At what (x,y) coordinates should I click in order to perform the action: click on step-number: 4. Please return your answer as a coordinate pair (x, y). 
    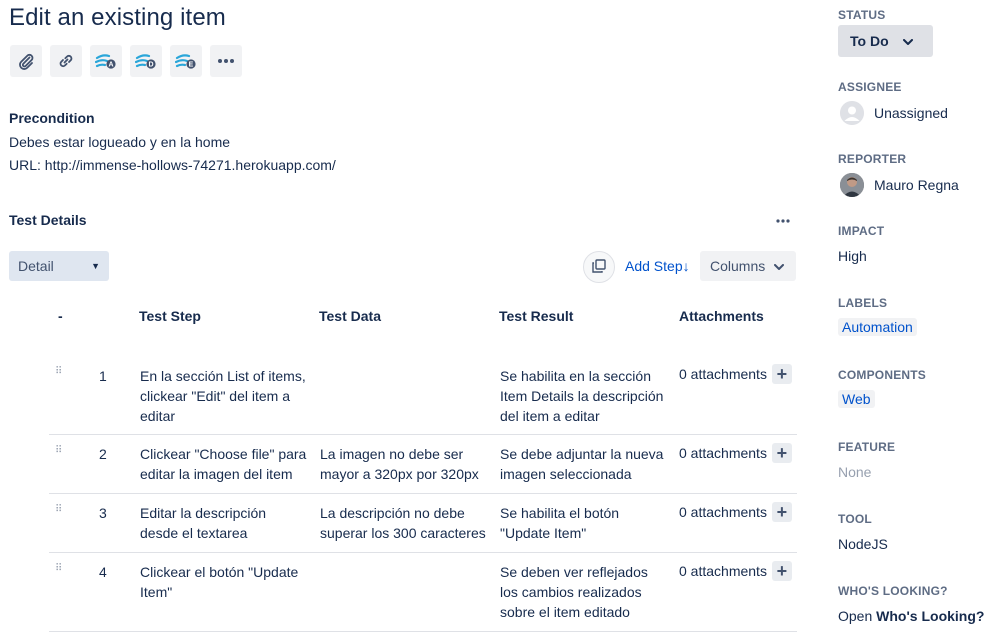
    Looking at the image, I should click on (103, 572).